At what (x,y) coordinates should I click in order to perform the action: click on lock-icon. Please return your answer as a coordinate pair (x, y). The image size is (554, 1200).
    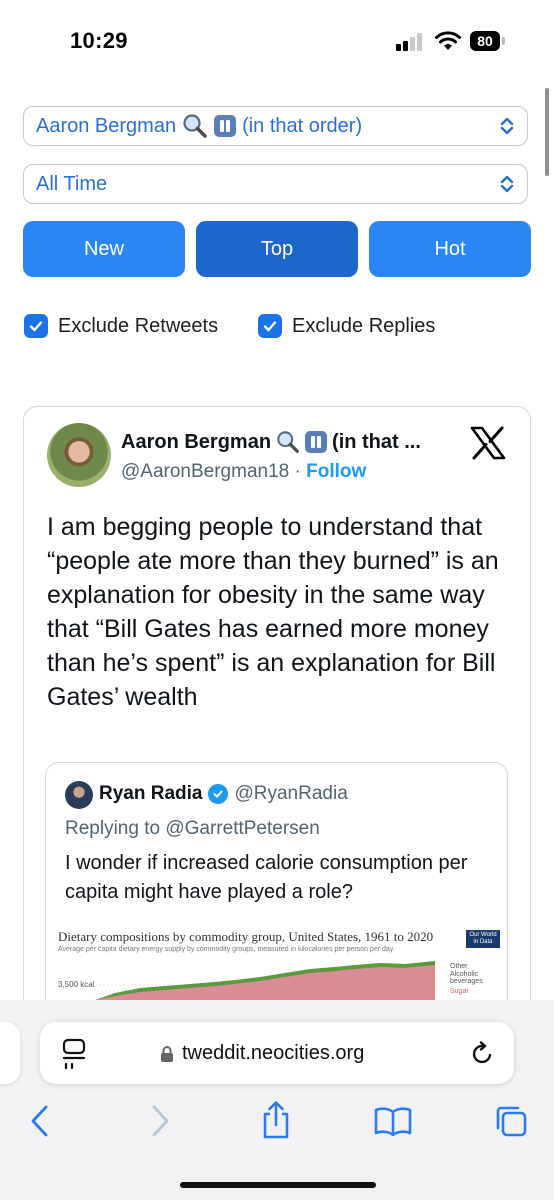
    Looking at the image, I should click on (167, 1053).